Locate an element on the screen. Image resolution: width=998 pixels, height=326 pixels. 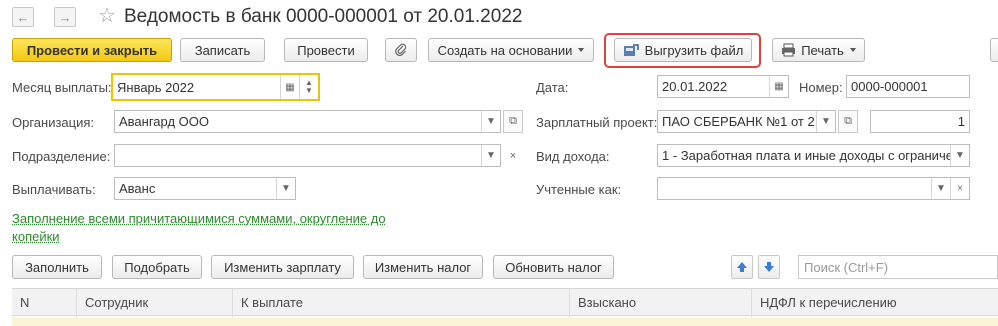
counted-as-field: ▼ × is located at coordinates (813, 188).